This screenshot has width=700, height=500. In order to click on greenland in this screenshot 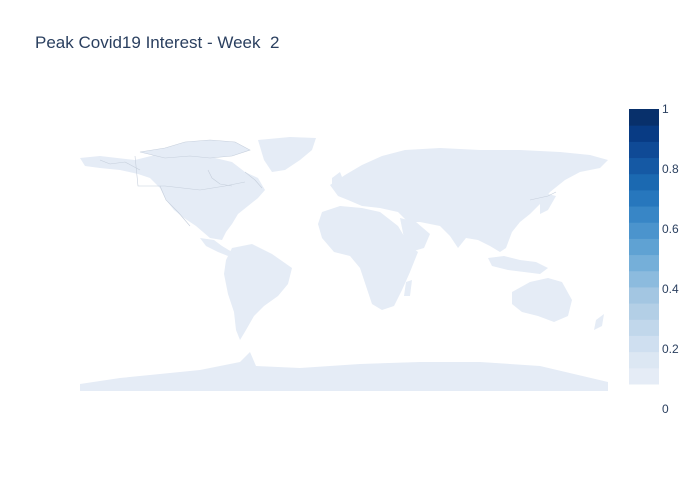, I will do `click(287, 154)`.